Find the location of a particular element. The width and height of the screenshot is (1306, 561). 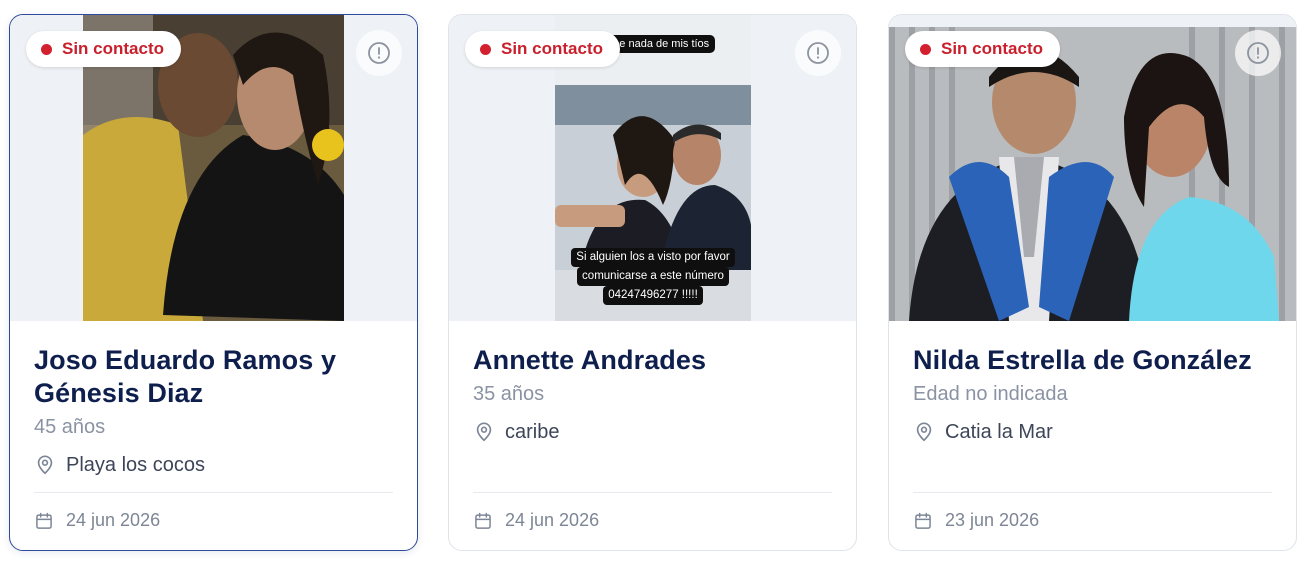

person-name: Annette Andrades is located at coordinates (590, 360).